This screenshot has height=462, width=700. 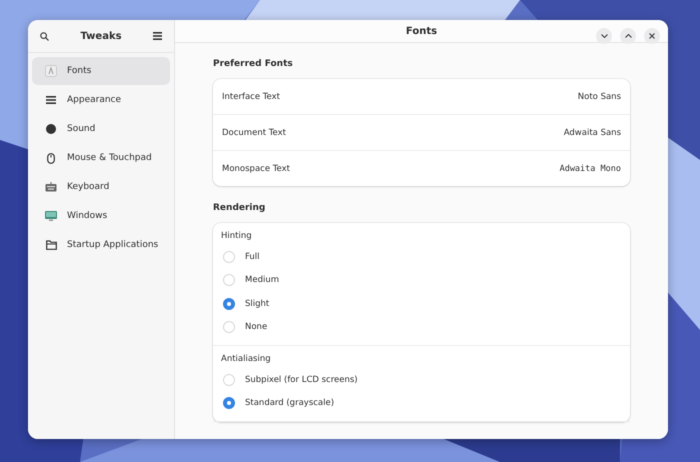 I want to click on chevron-down-icon, so click(x=604, y=36).